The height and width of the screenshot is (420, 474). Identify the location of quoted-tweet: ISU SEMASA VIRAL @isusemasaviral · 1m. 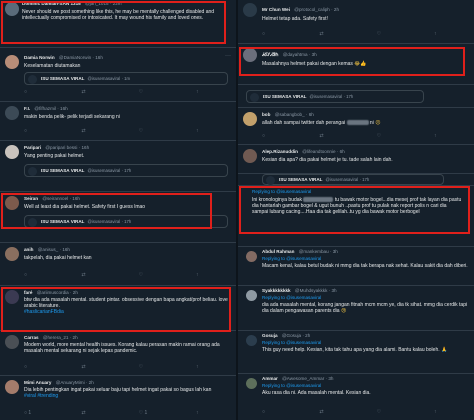
(126, 78).